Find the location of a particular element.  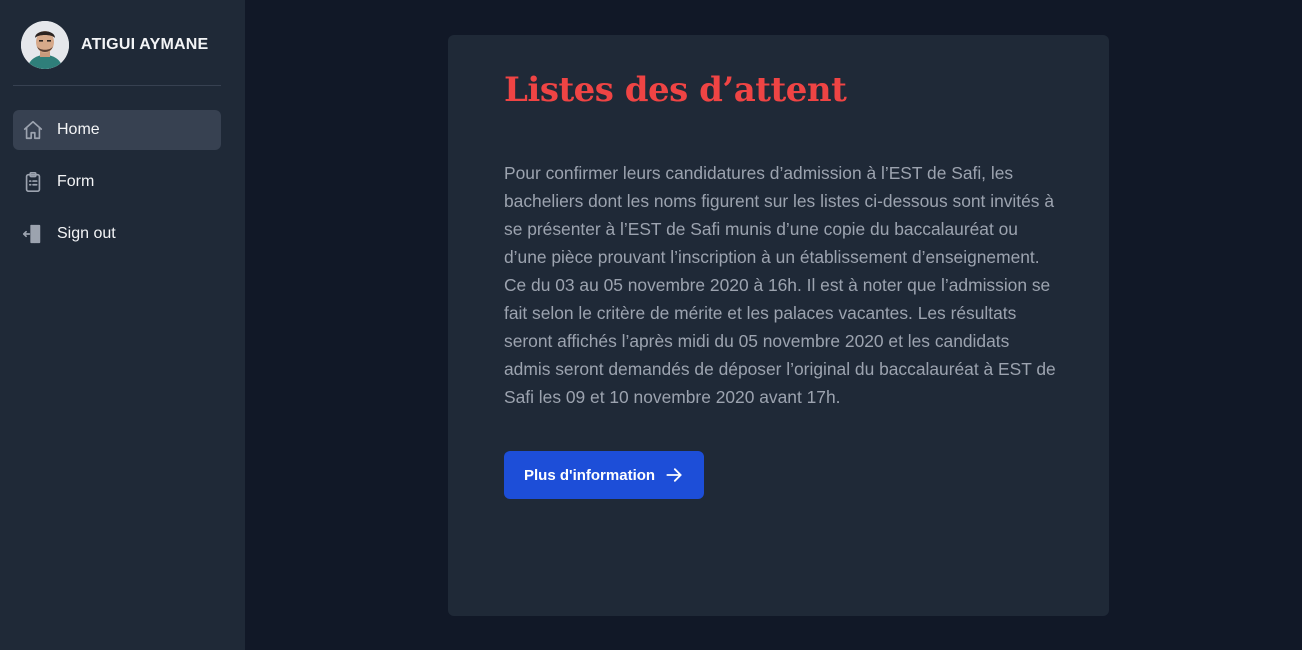

sidebar-item-label: Sign out is located at coordinates (86, 233).